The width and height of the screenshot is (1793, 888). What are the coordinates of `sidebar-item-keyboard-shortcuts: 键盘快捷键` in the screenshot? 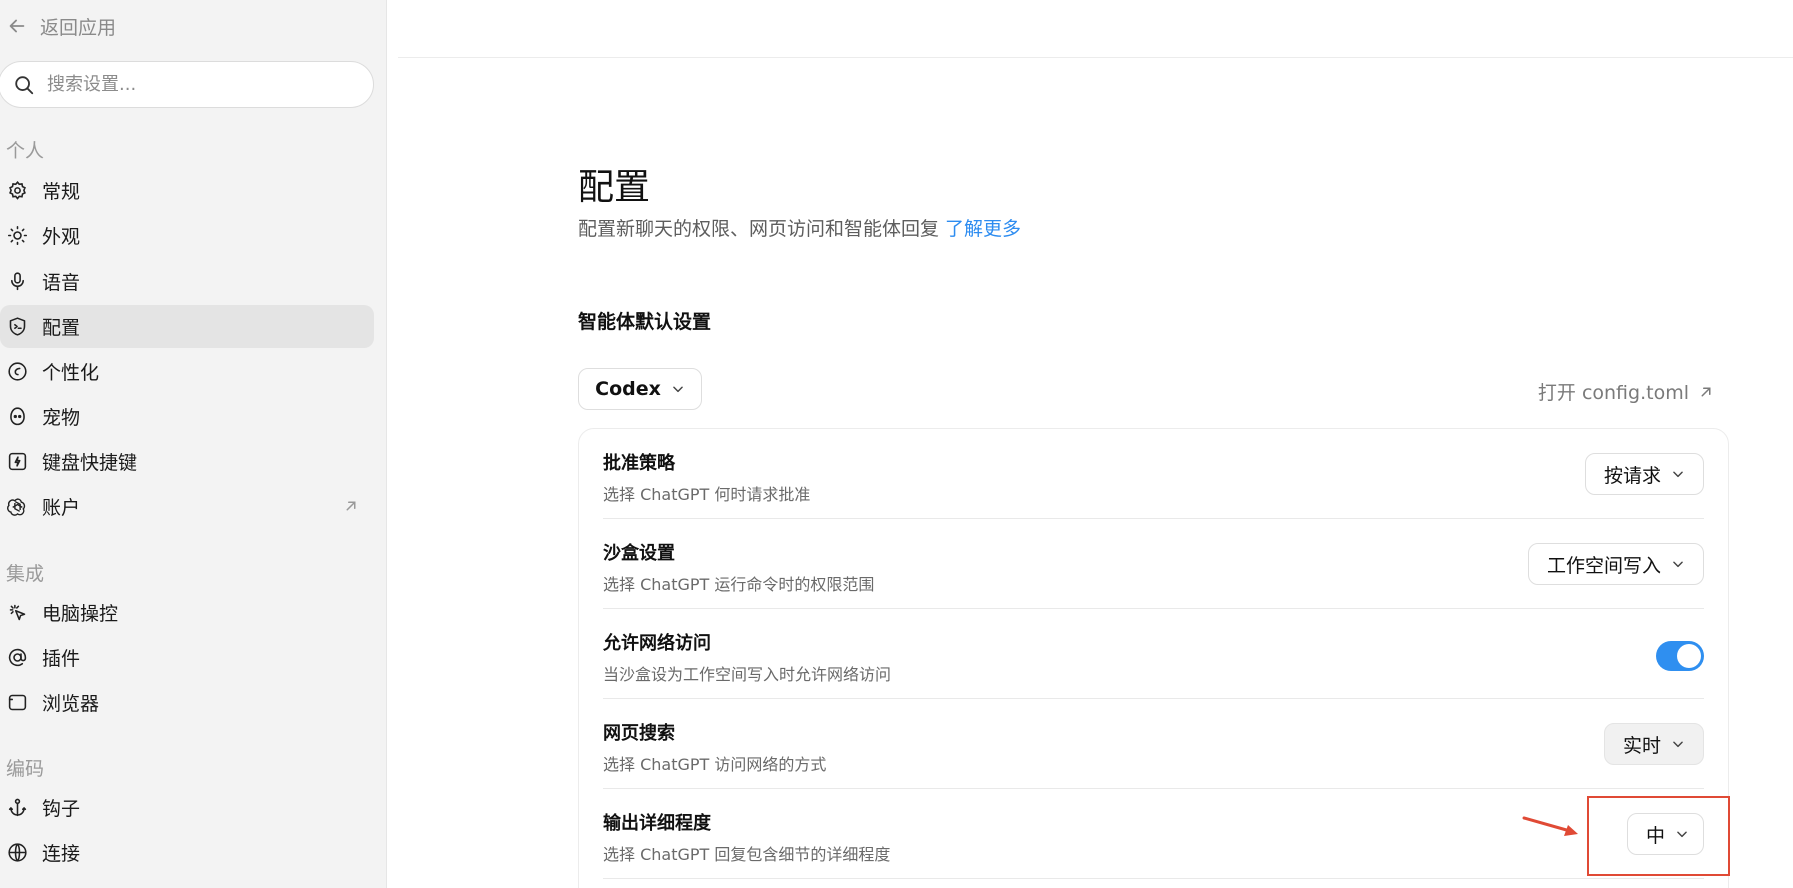 It's located at (187, 461).